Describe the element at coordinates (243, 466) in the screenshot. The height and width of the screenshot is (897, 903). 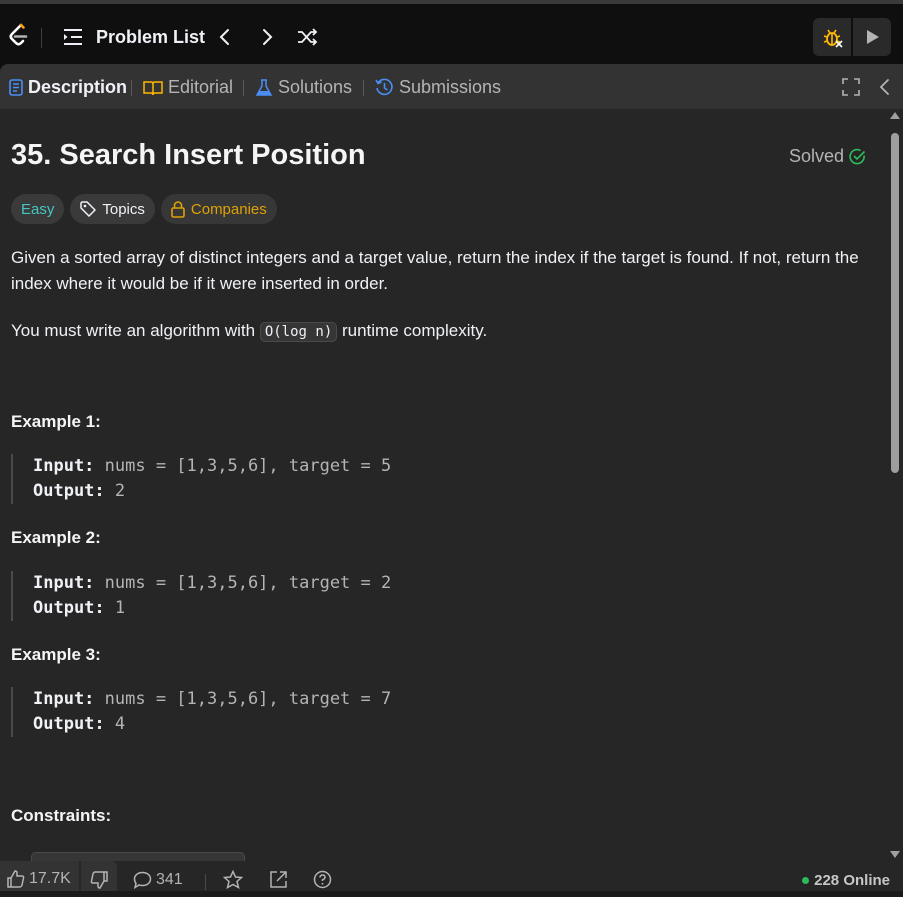
I see `input-value: nums = [1,3,5,6], target = 5` at that location.